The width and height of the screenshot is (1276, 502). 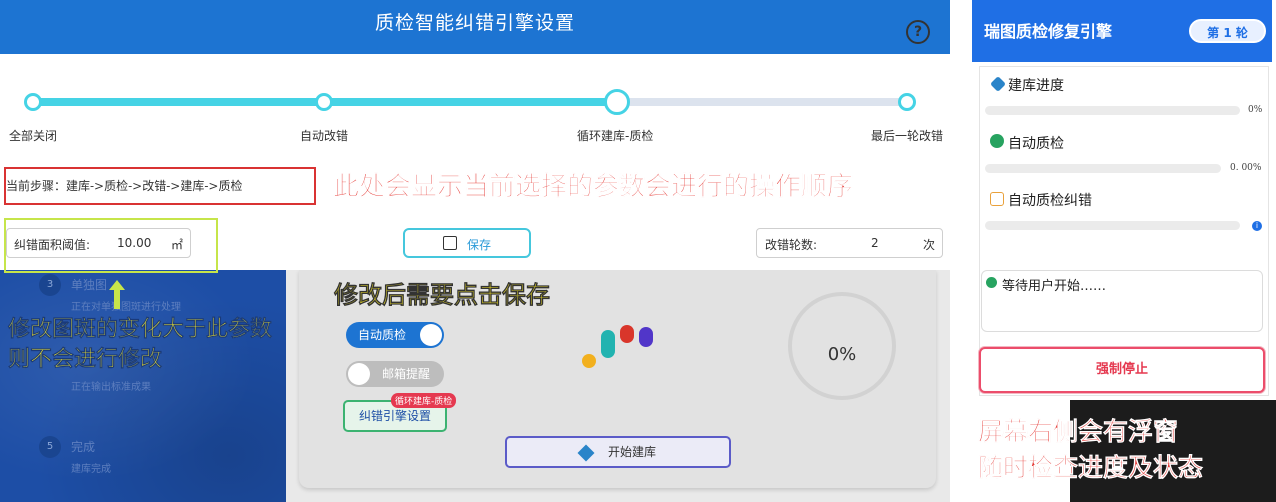 What do you see at coordinates (1227, 31) in the screenshot?
I see `round-badge: 第 1 轮` at bounding box center [1227, 31].